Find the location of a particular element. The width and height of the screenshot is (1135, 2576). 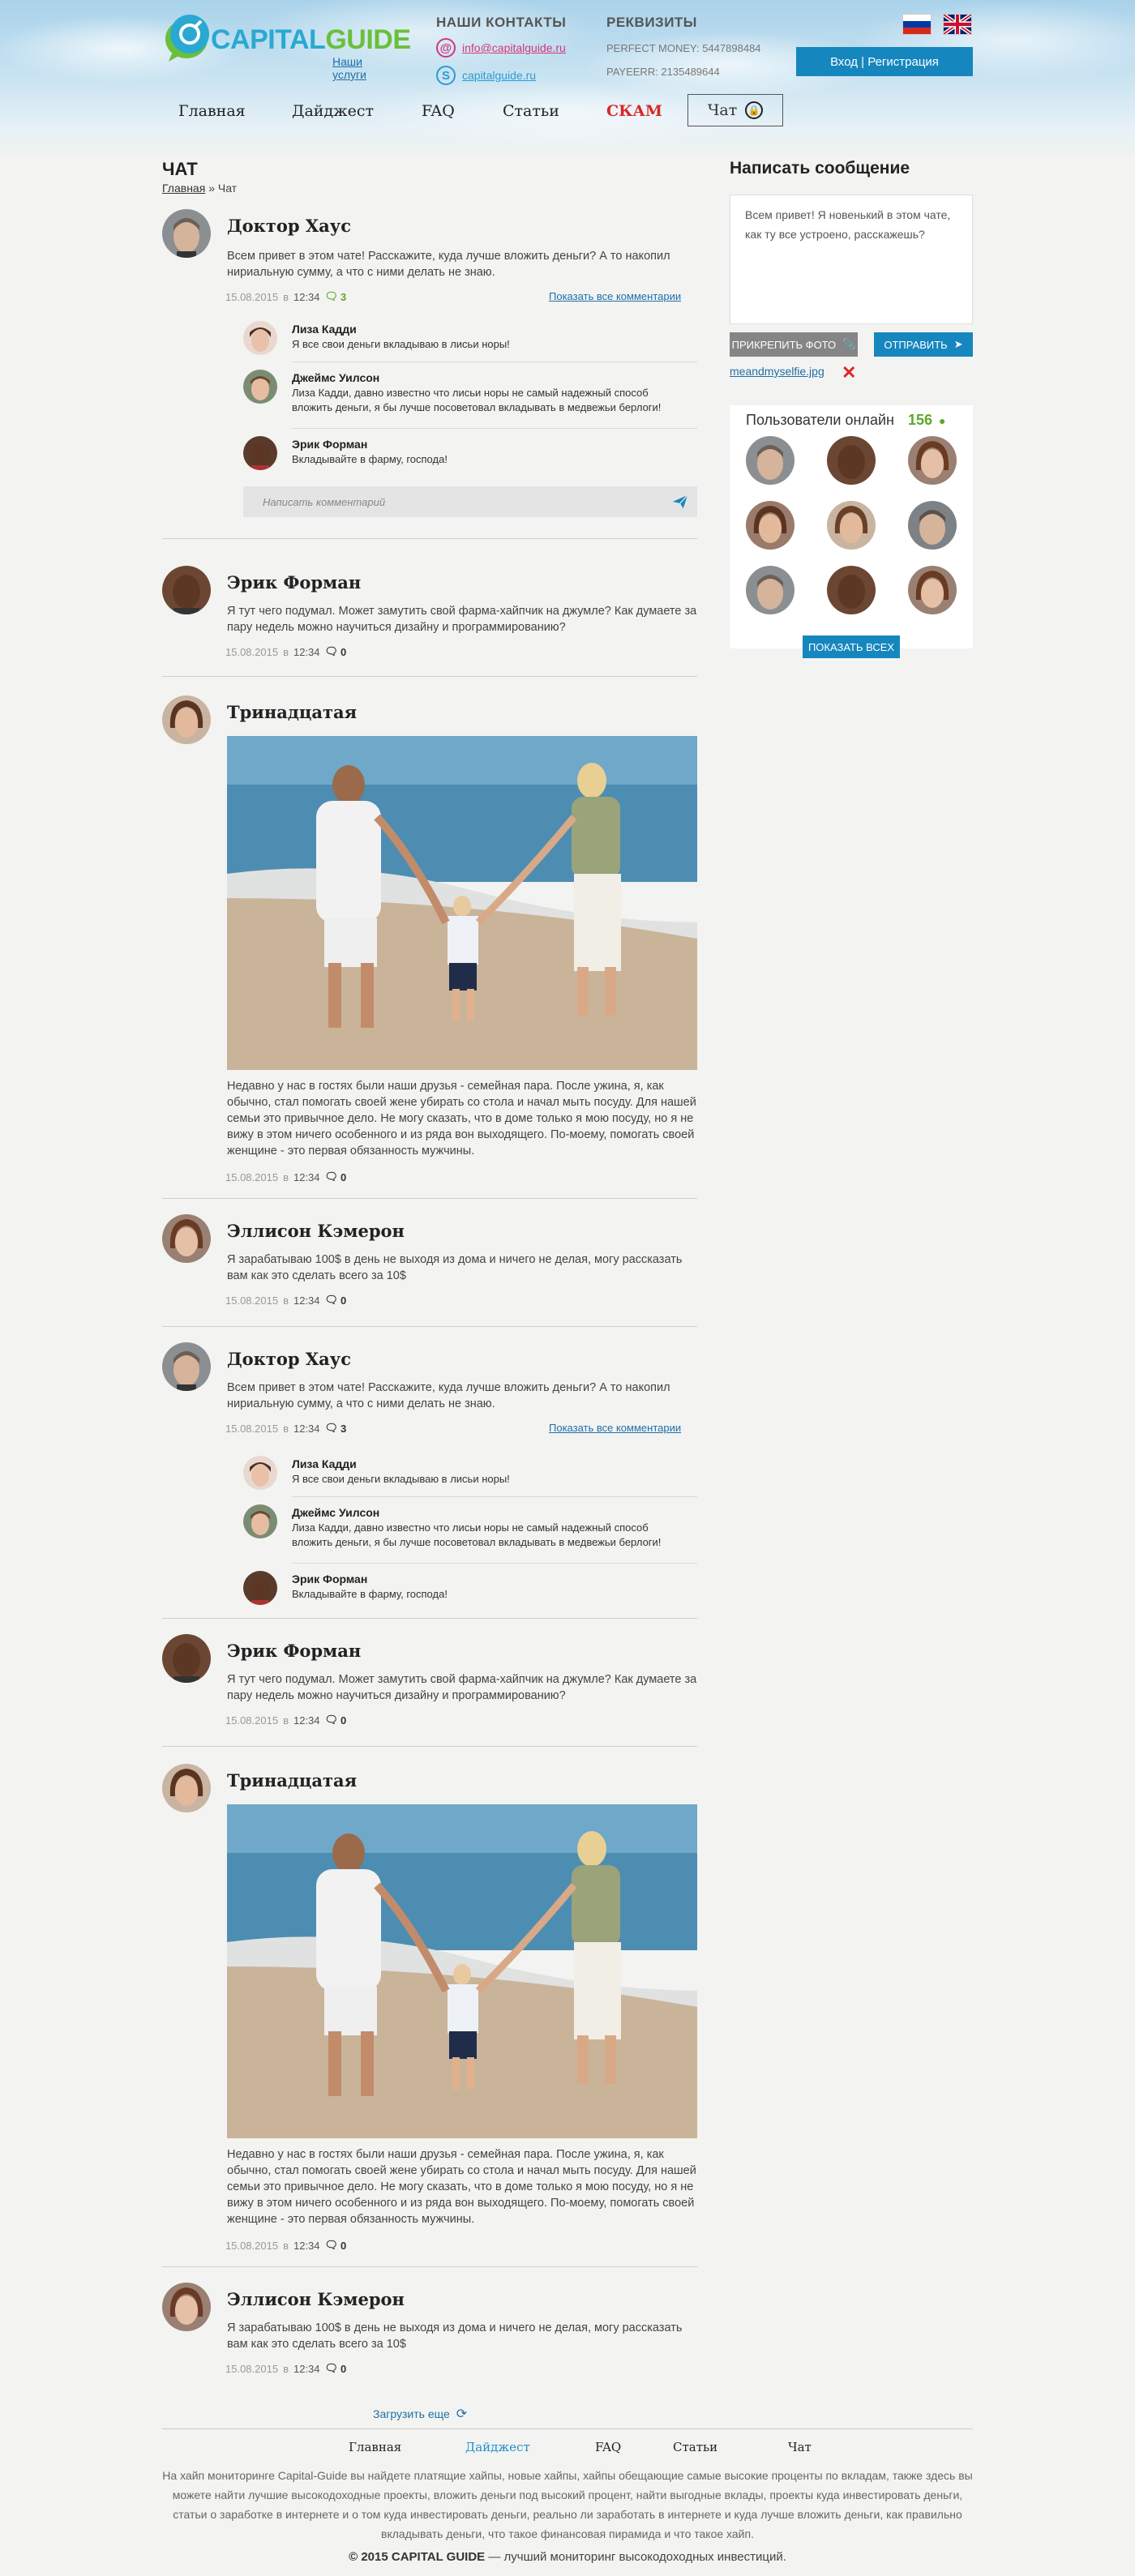

paperclip-icon: 📎 is located at coordinates (849, 344).